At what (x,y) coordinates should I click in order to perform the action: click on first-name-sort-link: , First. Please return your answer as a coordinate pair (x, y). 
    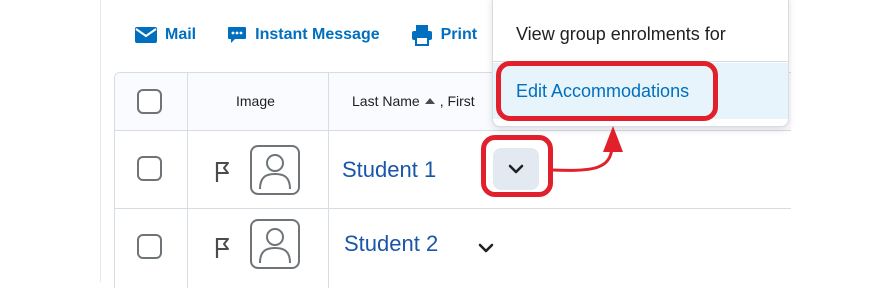
    Looking at the image, I should click on (457, 101).